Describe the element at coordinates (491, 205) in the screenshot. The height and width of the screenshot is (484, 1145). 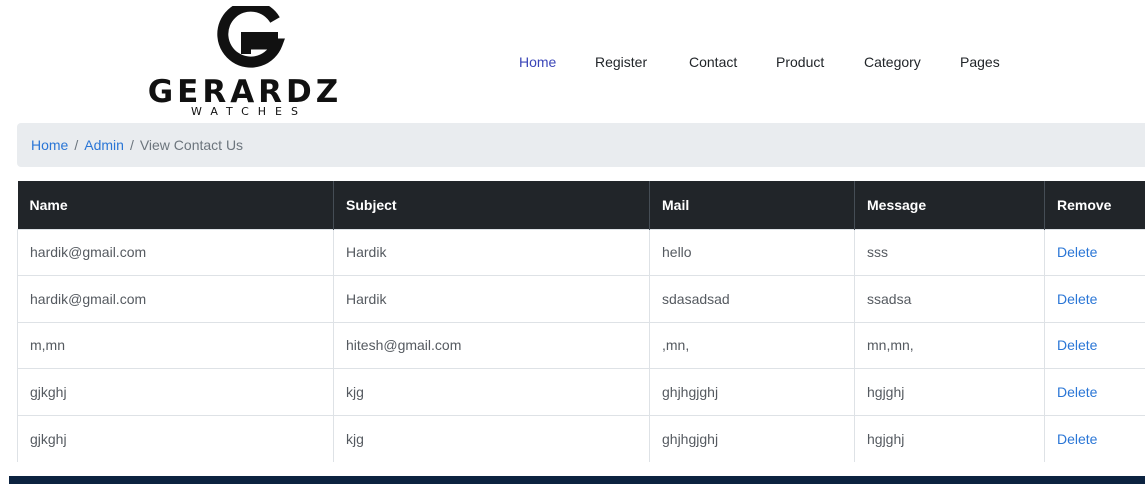
I see `column-header-subject: Subject` at that location.